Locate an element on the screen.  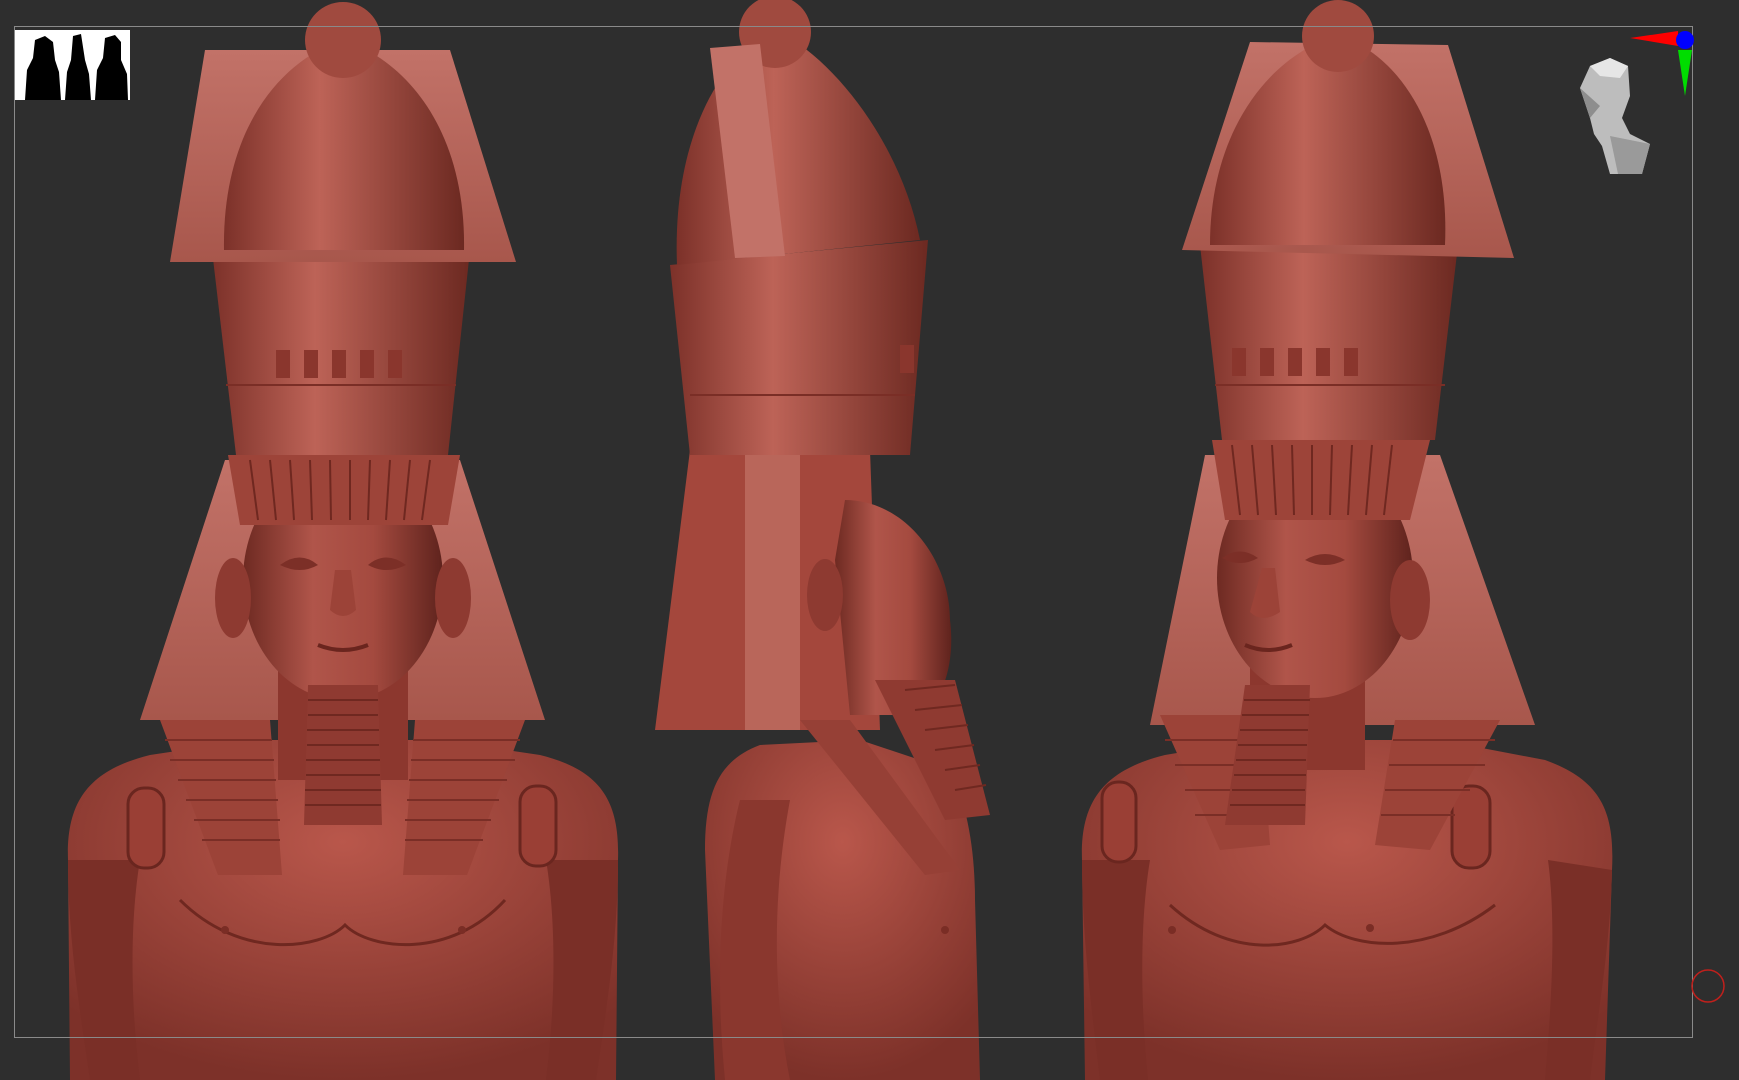
orientation-gizmo is located at coordinates (1635, 101).